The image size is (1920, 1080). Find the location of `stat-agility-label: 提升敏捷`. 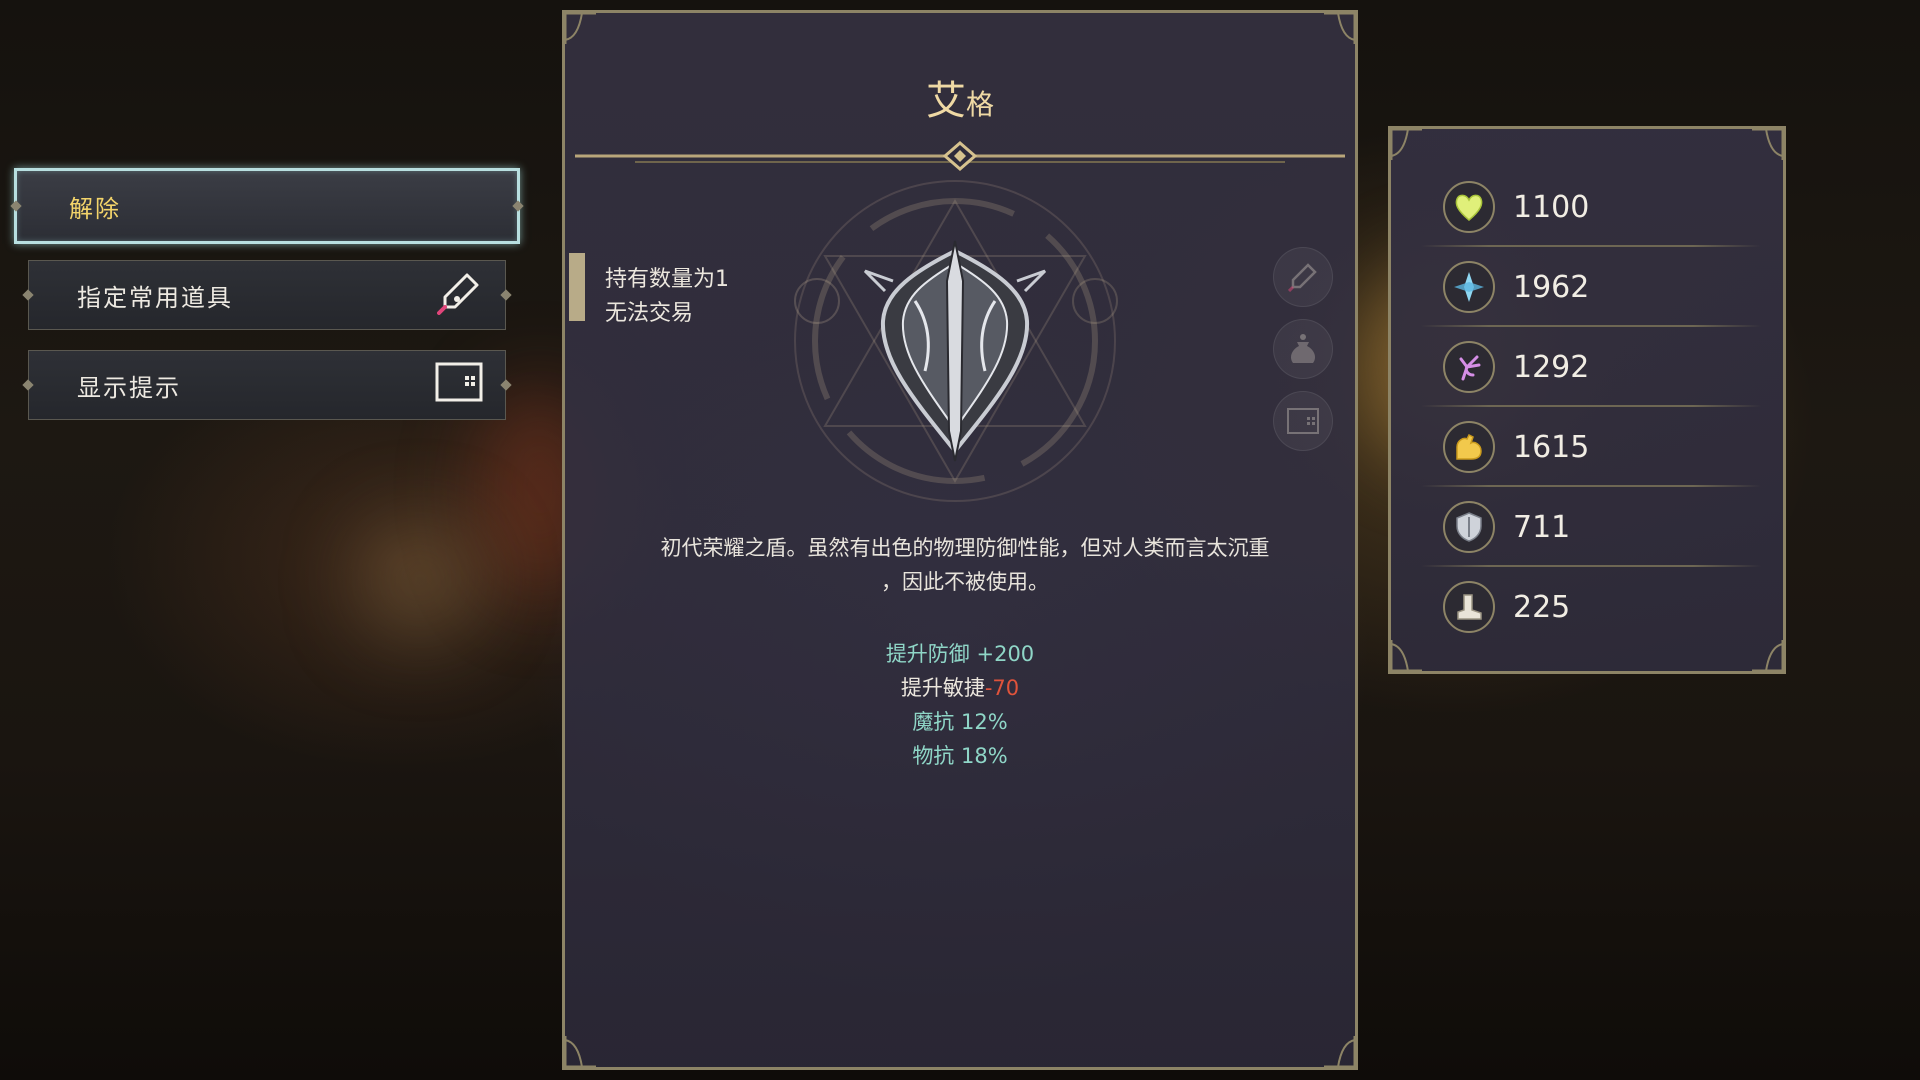

stat-agility-label: 提升敏捷 is located at coordinates (942, 688).